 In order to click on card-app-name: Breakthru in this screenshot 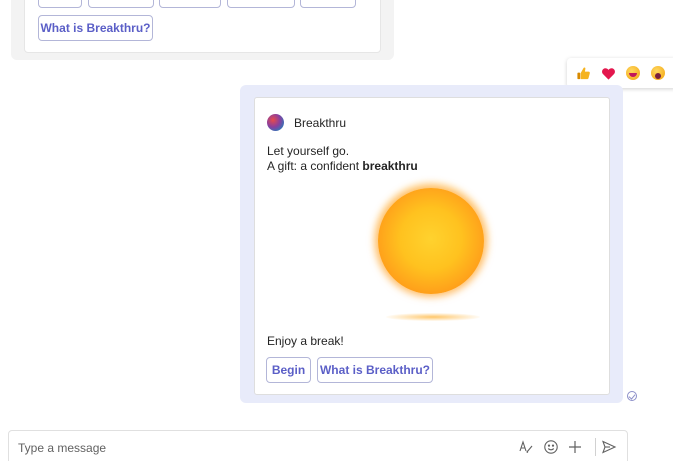, I will do `click(320, 122)`.